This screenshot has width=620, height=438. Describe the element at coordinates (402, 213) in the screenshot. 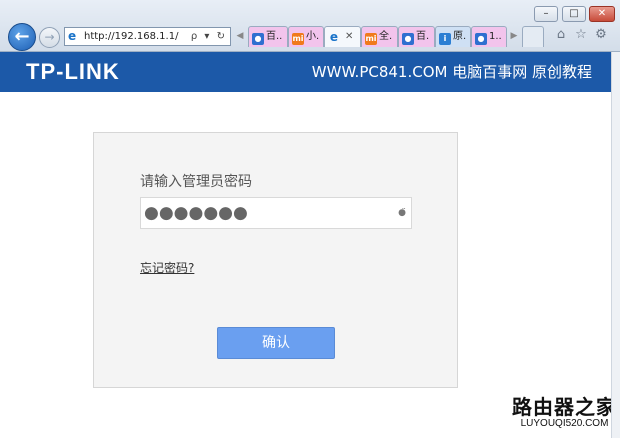

I see `eye-icon: ●̈` at that location.